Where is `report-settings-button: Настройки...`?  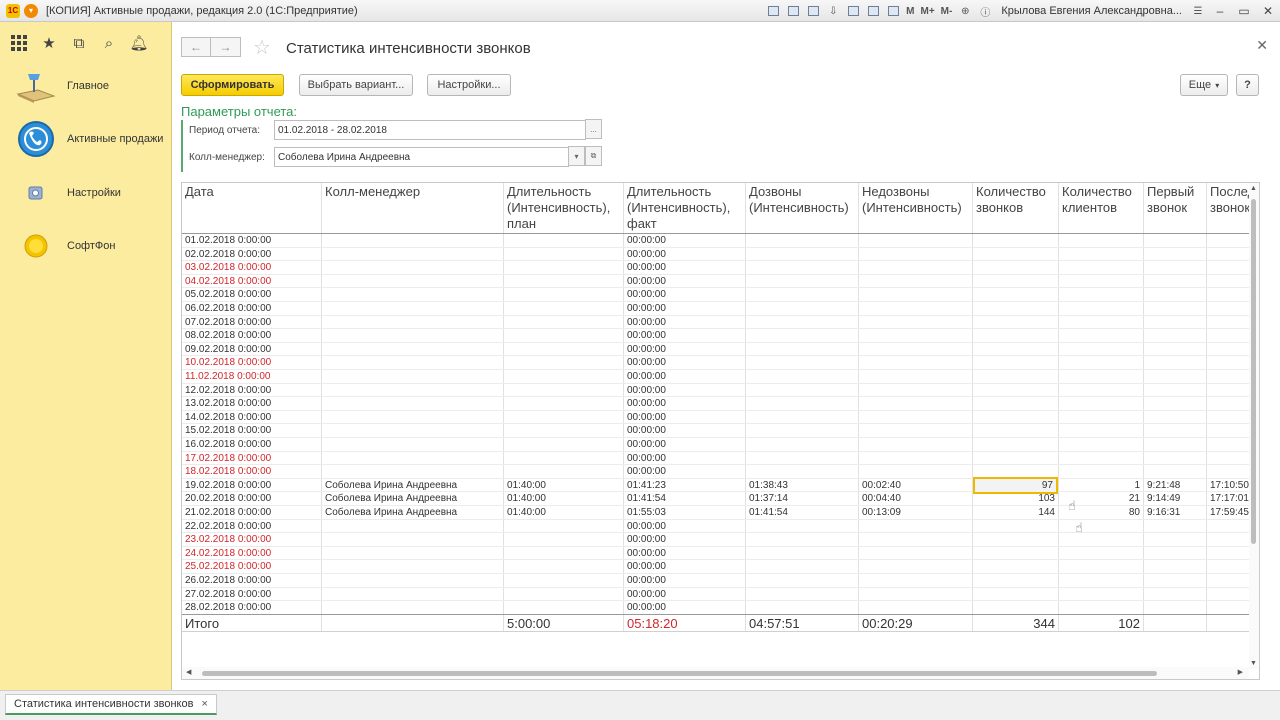
report-settings-button: Настройки... is located at coordinates (469, 85).